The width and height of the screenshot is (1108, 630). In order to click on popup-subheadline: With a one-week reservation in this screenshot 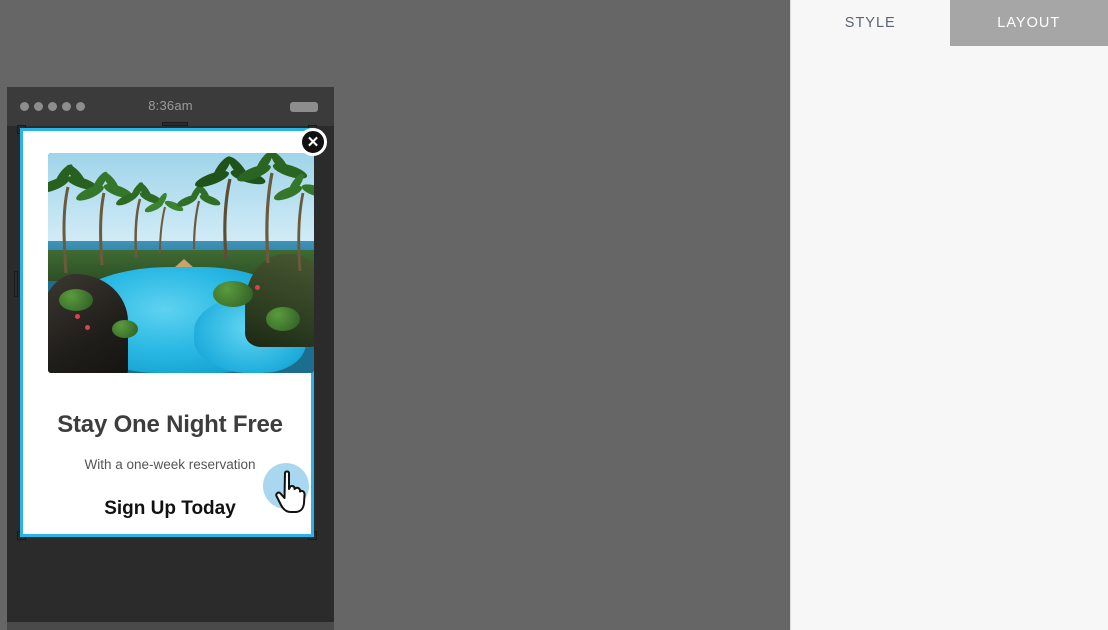, I will do `click(170, 464)`.